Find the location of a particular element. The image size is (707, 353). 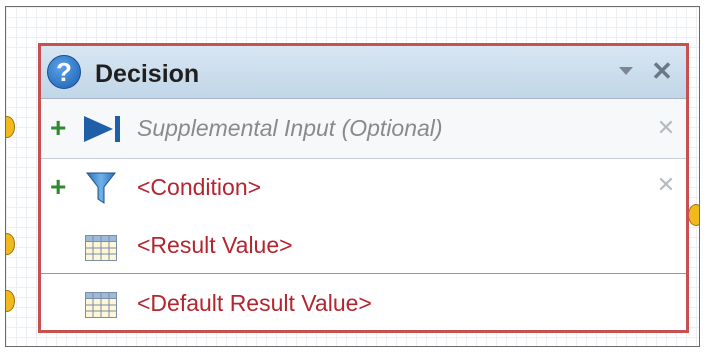

node-header: ? Decision ✕ is located at coordinates (363, 72).